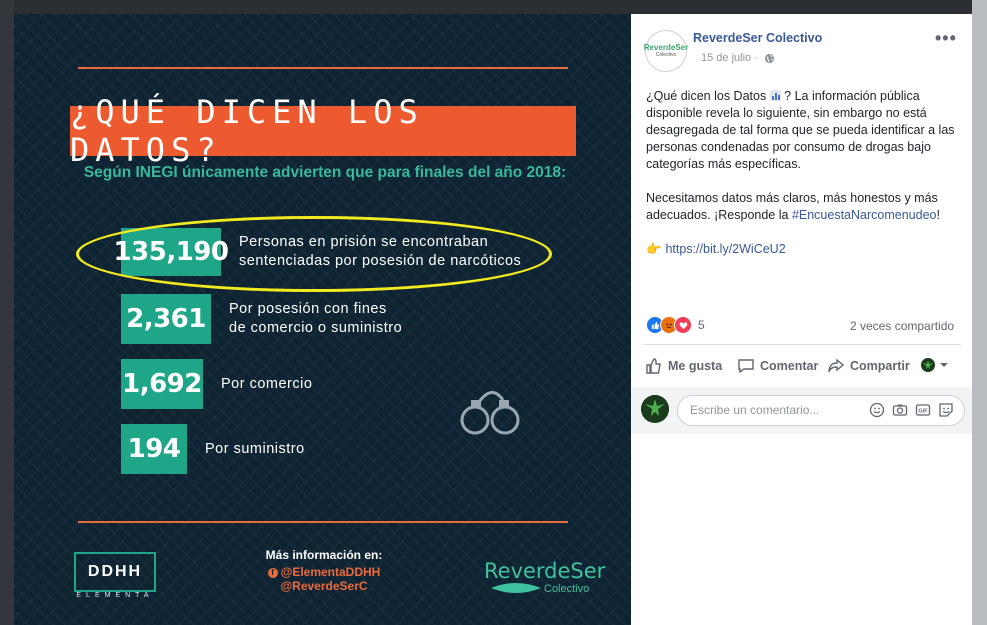 The image size is (987, 625). Describe the element at coordinates (330, 579) in the screenshot. I see `handles-text: @ElementaDDHH @ReverdeSerC` at that location.